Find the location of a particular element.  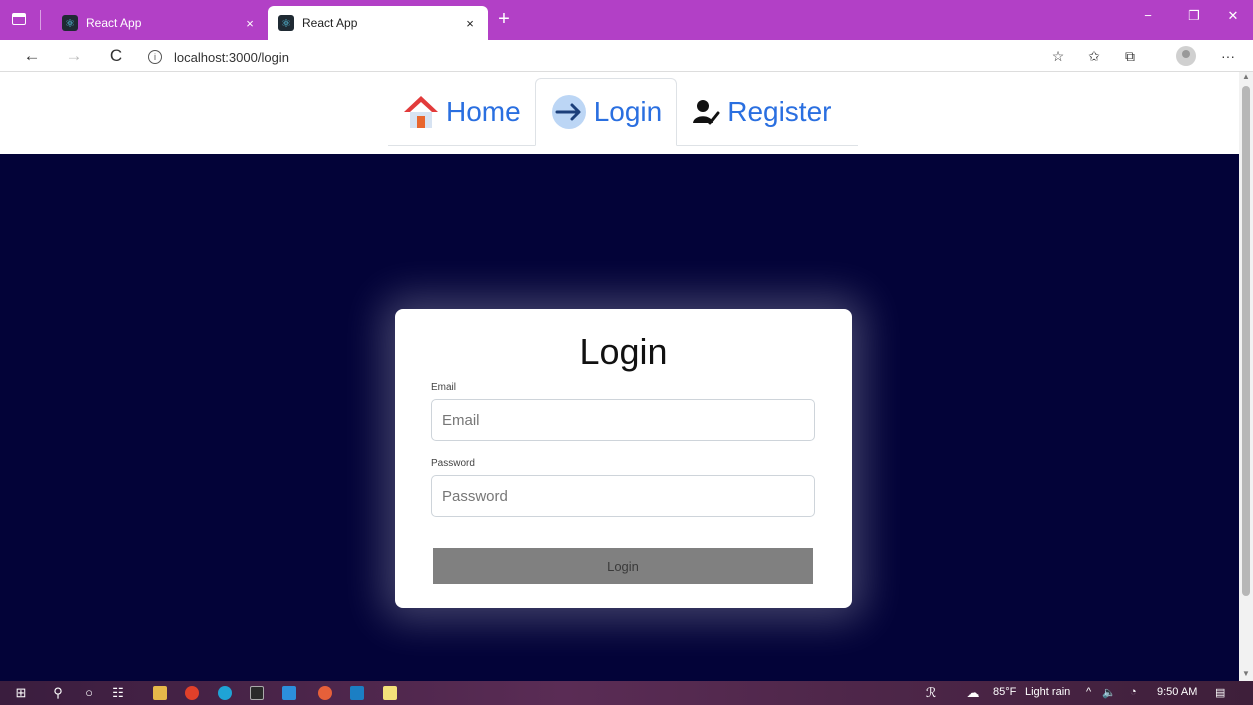

main-navbar: Home Login Register is located at coordinates (623, 112).